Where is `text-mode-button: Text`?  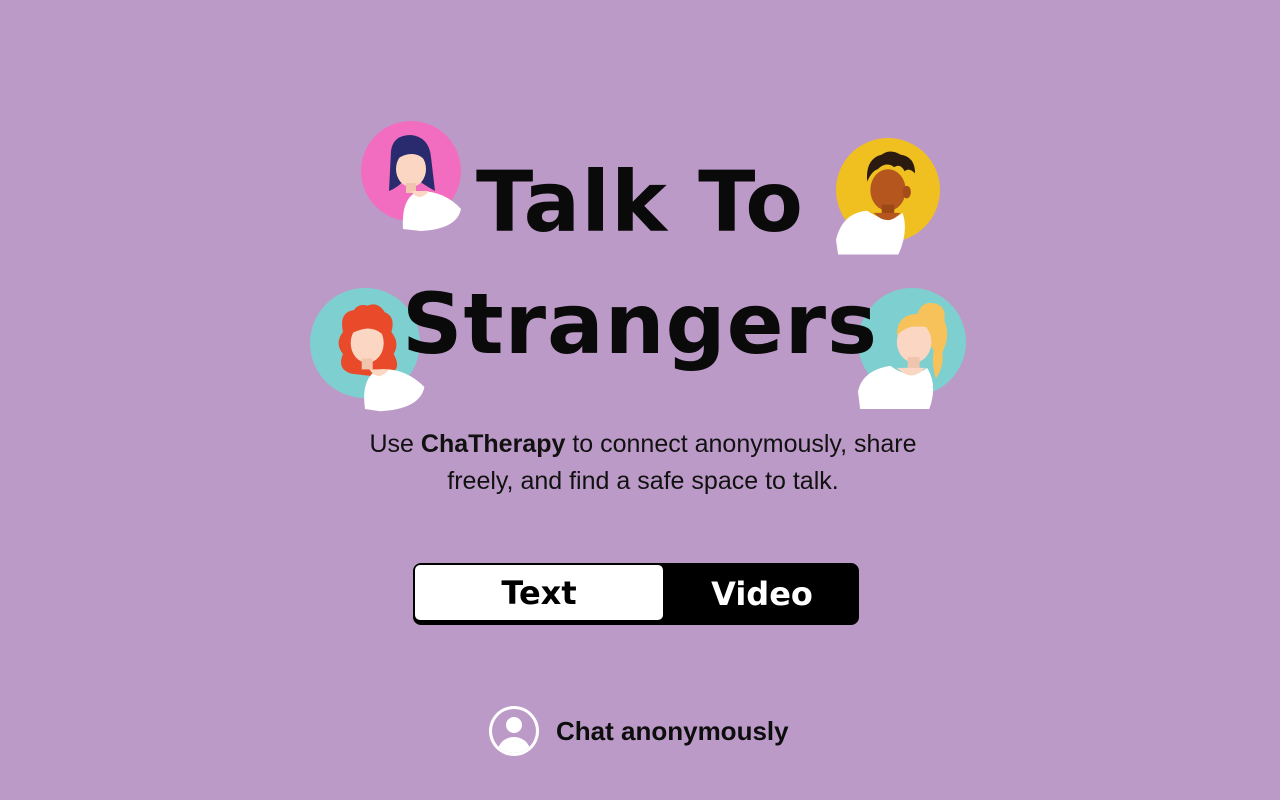
text-mode-button: Text is located at coordinates (539, 592).